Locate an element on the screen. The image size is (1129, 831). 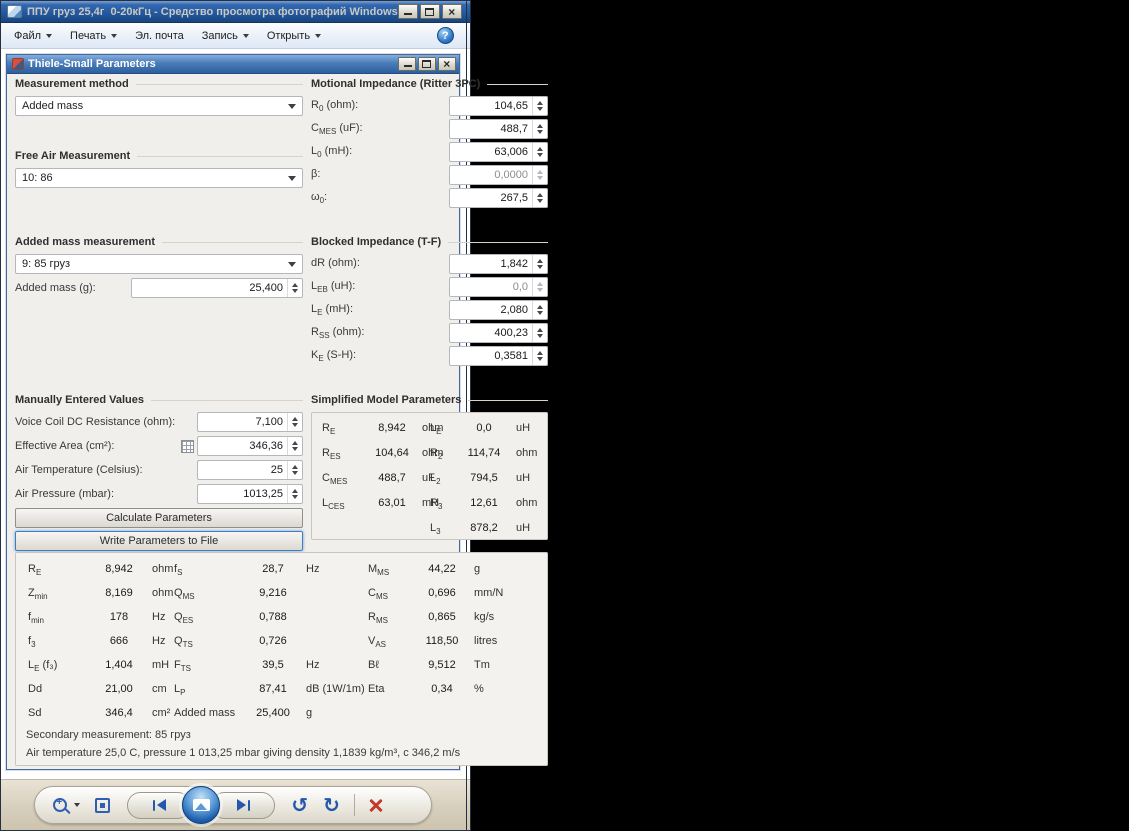
voice-coil-resistance-input: 7,100 is located at coordinates (250, 422).